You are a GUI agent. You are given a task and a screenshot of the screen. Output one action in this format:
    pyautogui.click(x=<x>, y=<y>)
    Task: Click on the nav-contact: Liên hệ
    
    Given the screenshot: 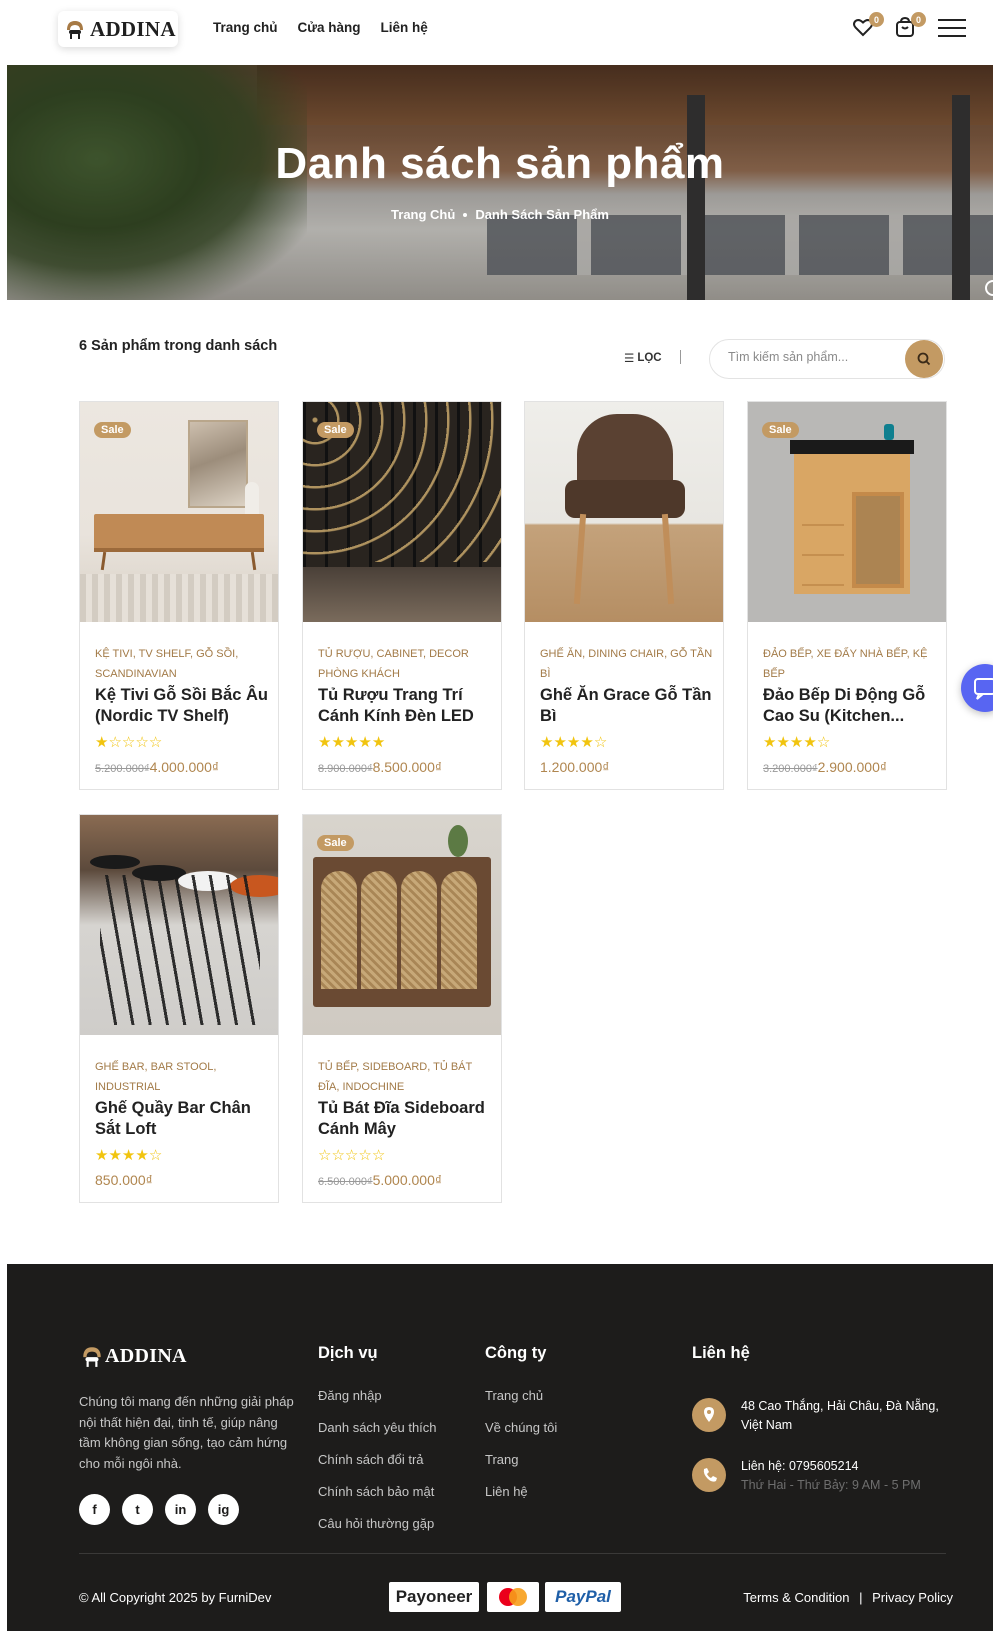 What is the action you would take?
    pyautogui.click(x=404, y=27)
    